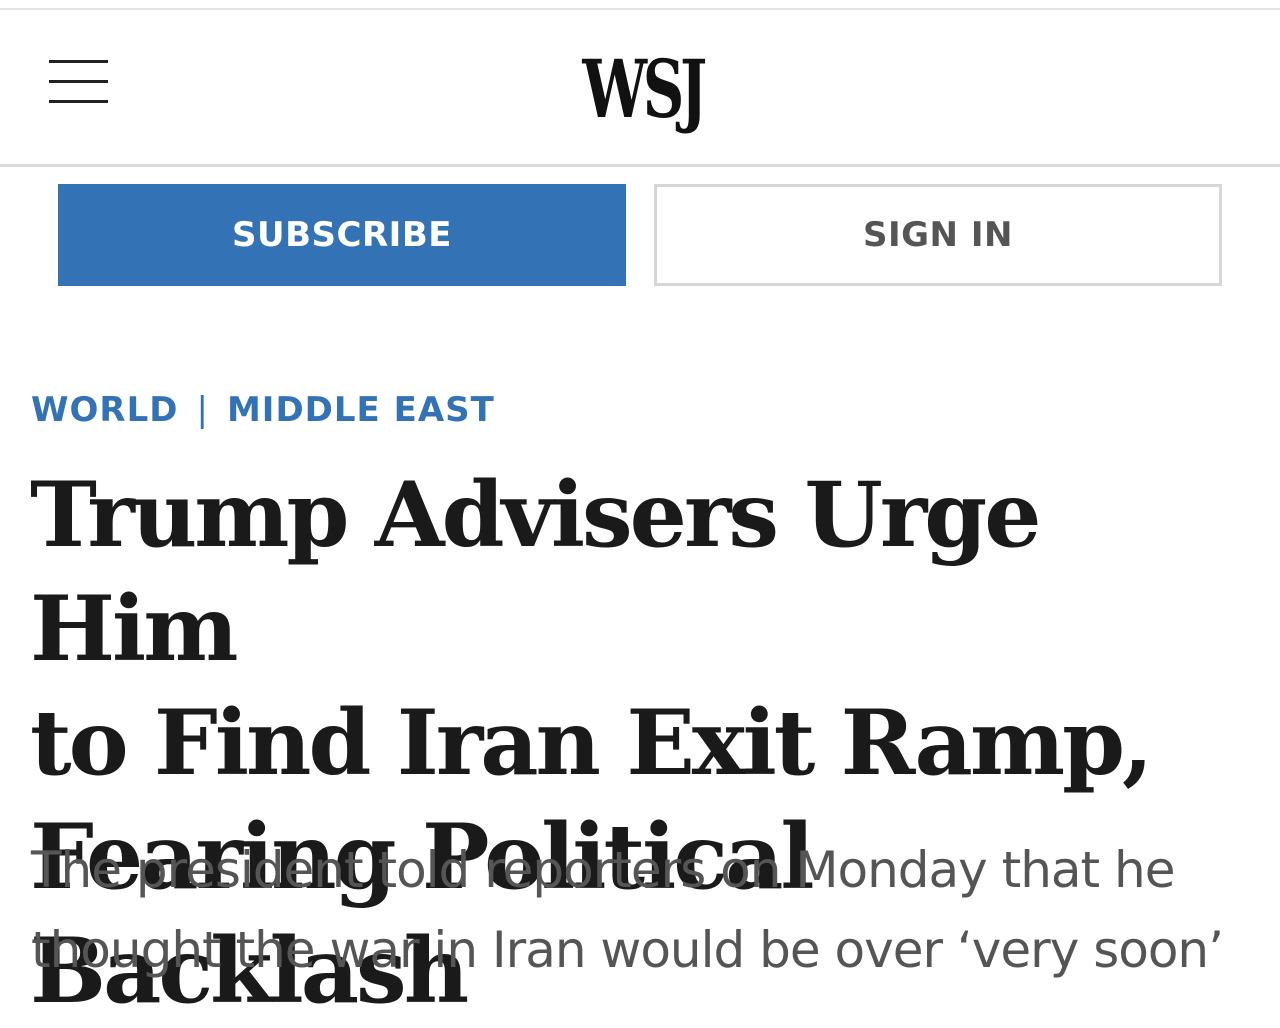 This screenshot has height=1028, width=1280. I want to click on menu-bar-bottom, so click(78, 101).